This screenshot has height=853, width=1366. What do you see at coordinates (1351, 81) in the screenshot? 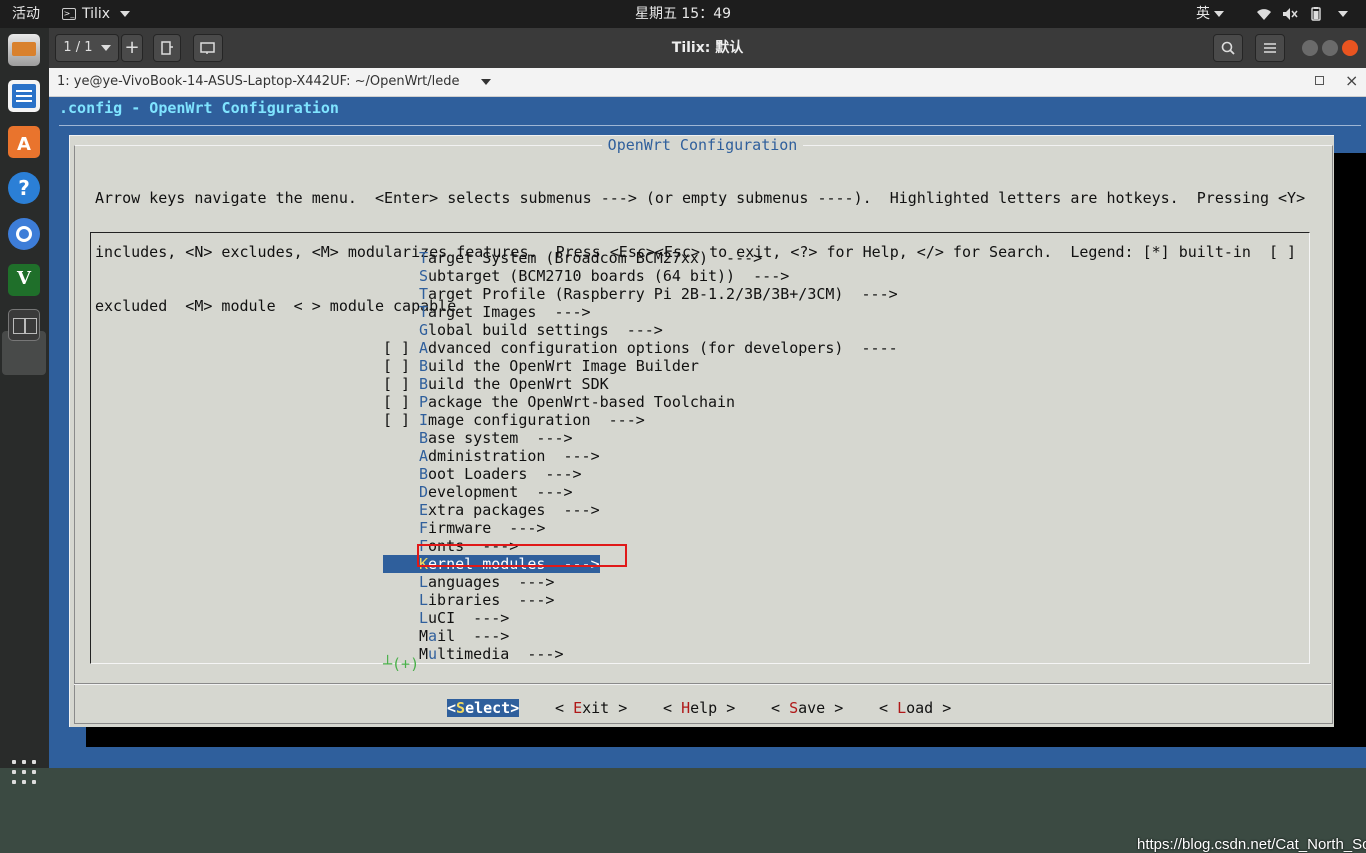
I see `close-terminal-icon: ×` at bounding box center [1351, 81].